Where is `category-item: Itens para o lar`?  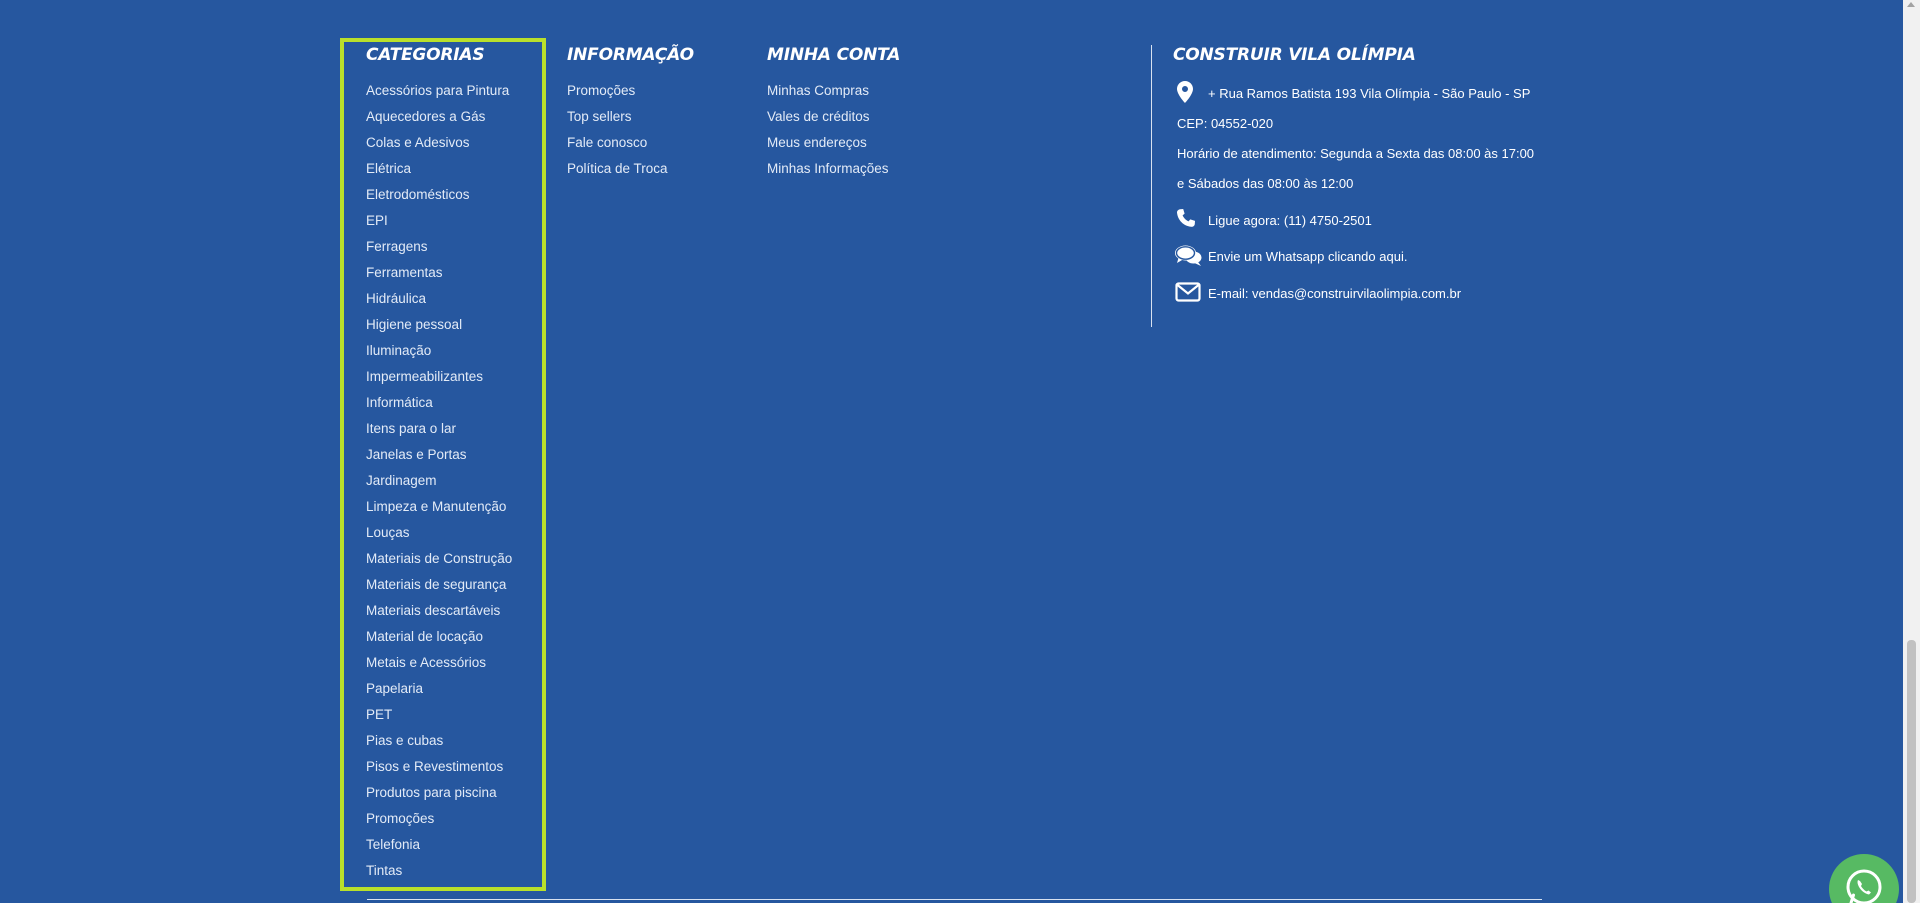 category-item: Itens para o lar is located at coordinates (439, 429).